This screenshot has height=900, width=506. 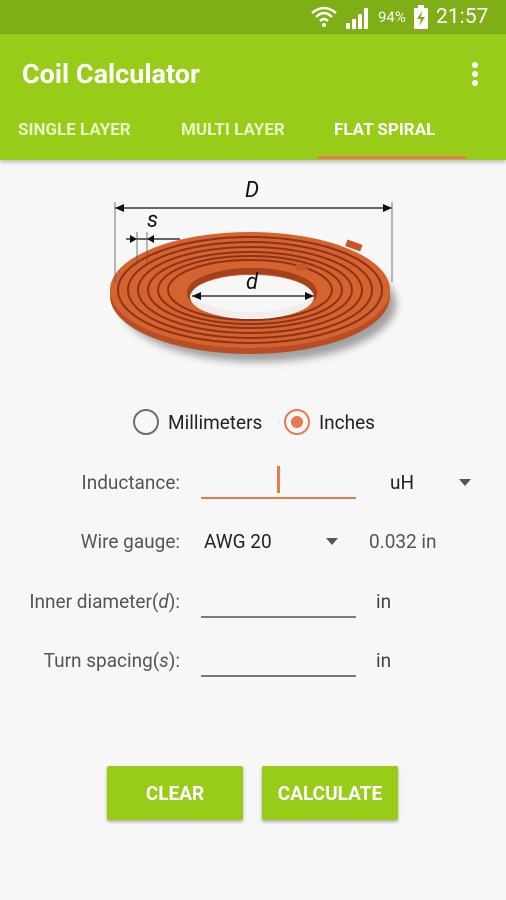 I want to click on tab-flat-spiral: FLAT SPIRAL, so click(x=384, y=130).